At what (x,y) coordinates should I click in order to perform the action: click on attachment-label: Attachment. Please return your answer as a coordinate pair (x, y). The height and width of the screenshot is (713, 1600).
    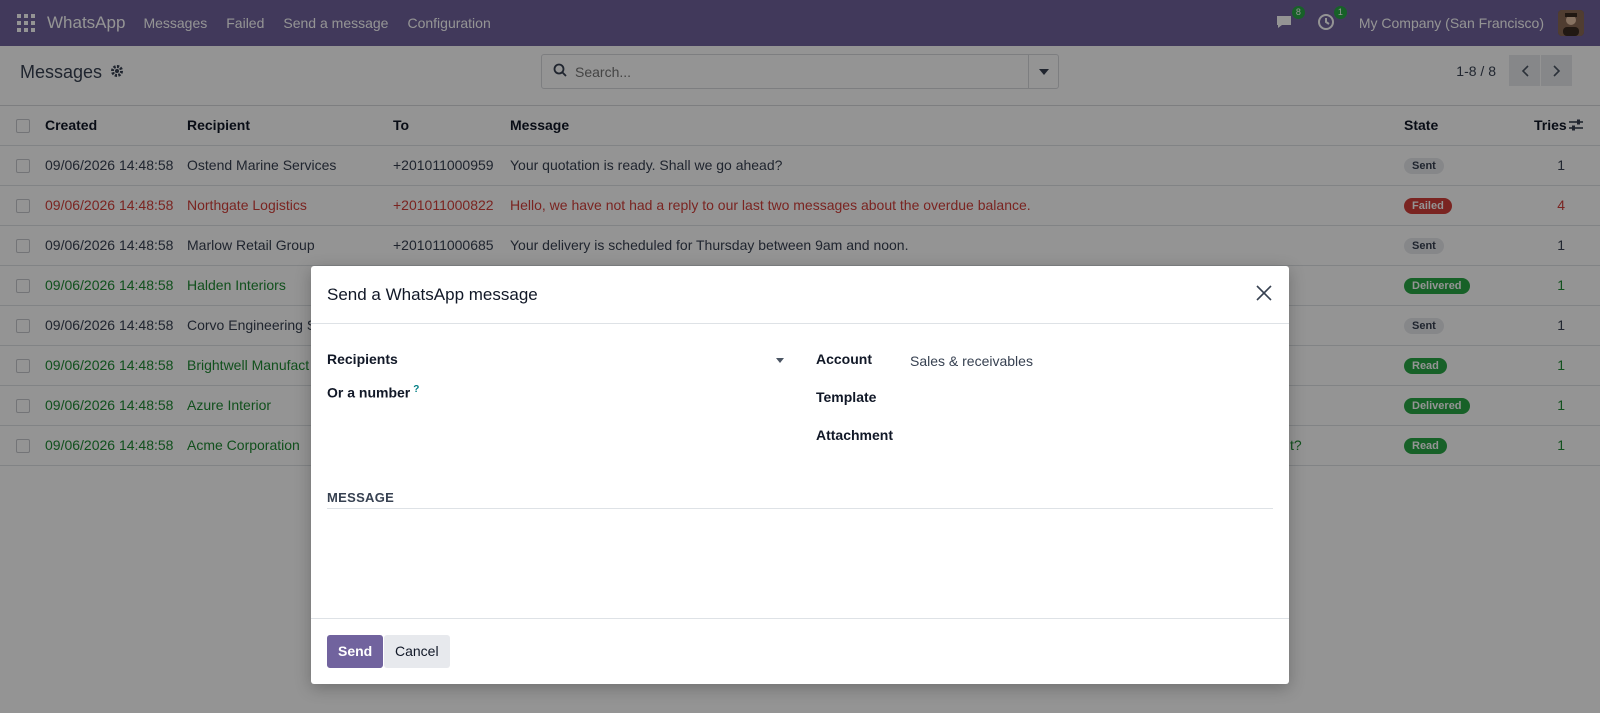
    Looking at the image, I should click on (855, 435).